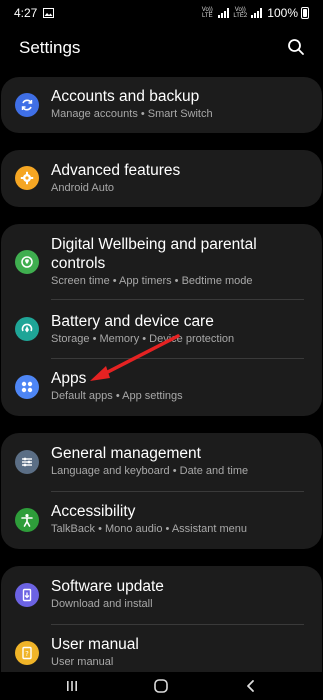 The height and width of the screenshot is (700, 323). Describe the element at coordinates (152, 281) in the screenshot. I see `item-subtitle: Screen time • App timers • Bedtime mode` at that location.